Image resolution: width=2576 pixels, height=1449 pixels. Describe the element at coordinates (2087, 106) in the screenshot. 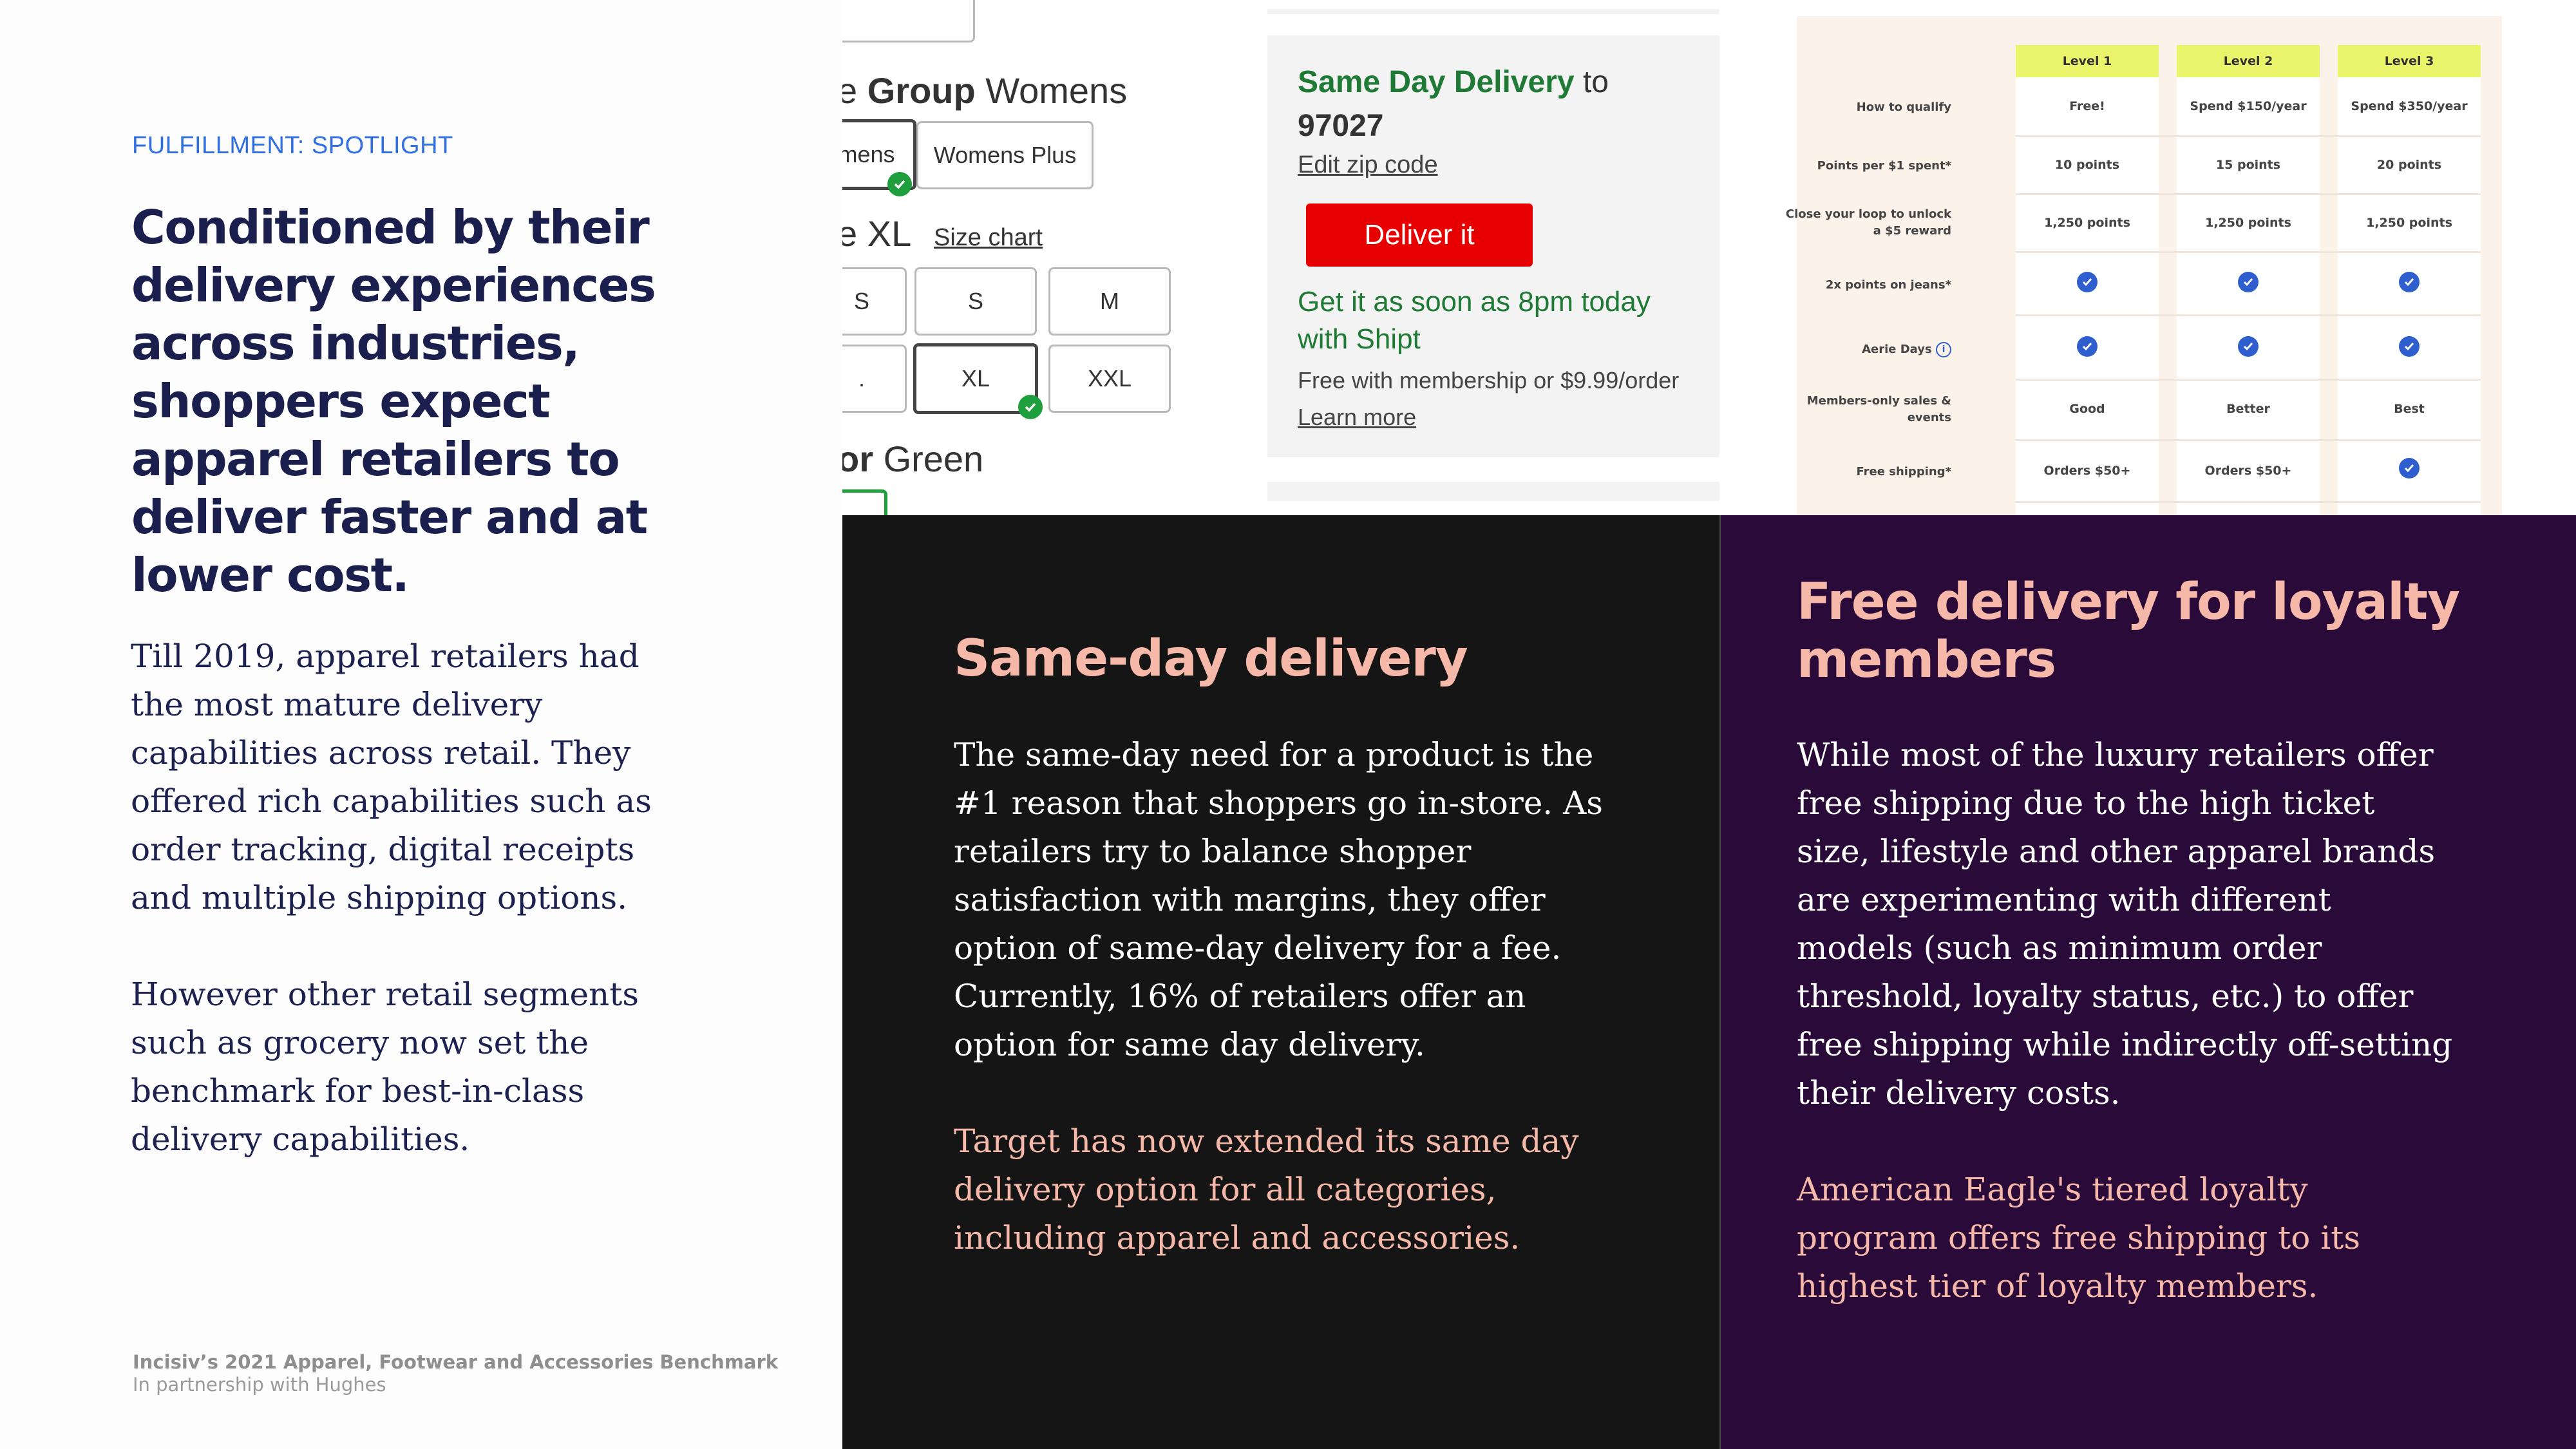

I see `cell-qualify-l1: Free!` at that location.